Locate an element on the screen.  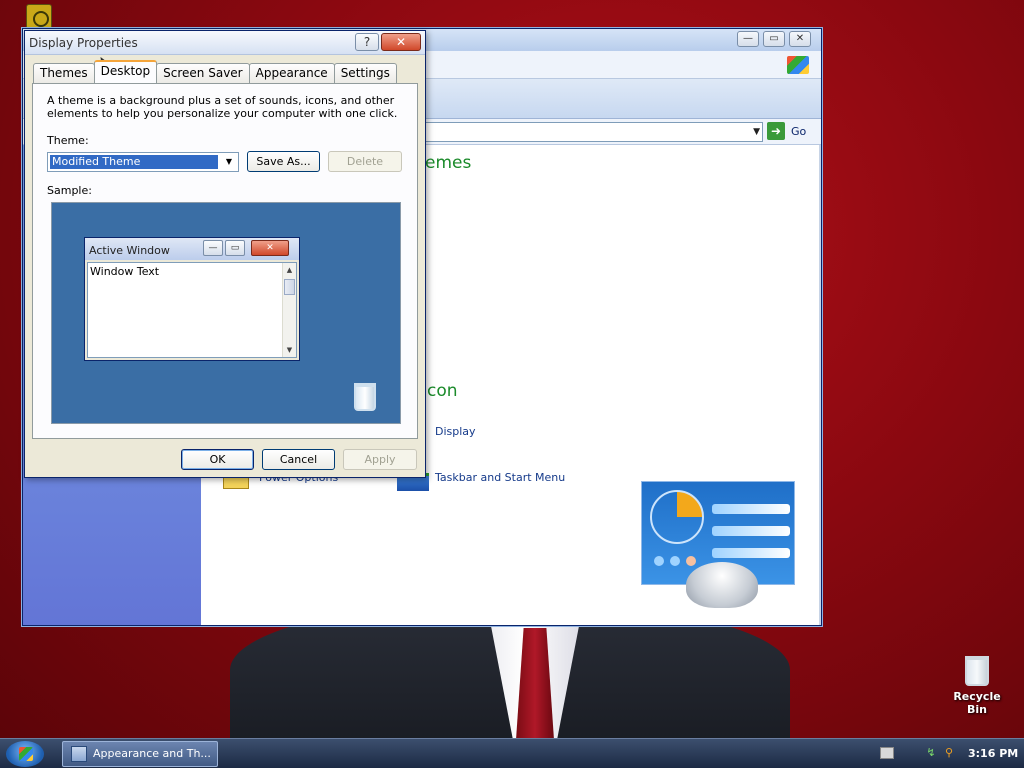
start-button is located at coordinates (25, 754).